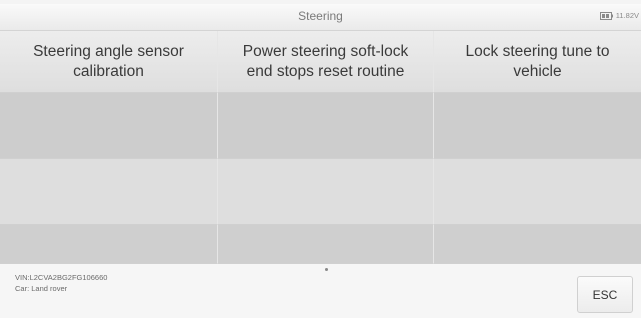 This screenshot has width=641, height=318. I want to click on car-text: Car: Land rover, so click(41, 288).